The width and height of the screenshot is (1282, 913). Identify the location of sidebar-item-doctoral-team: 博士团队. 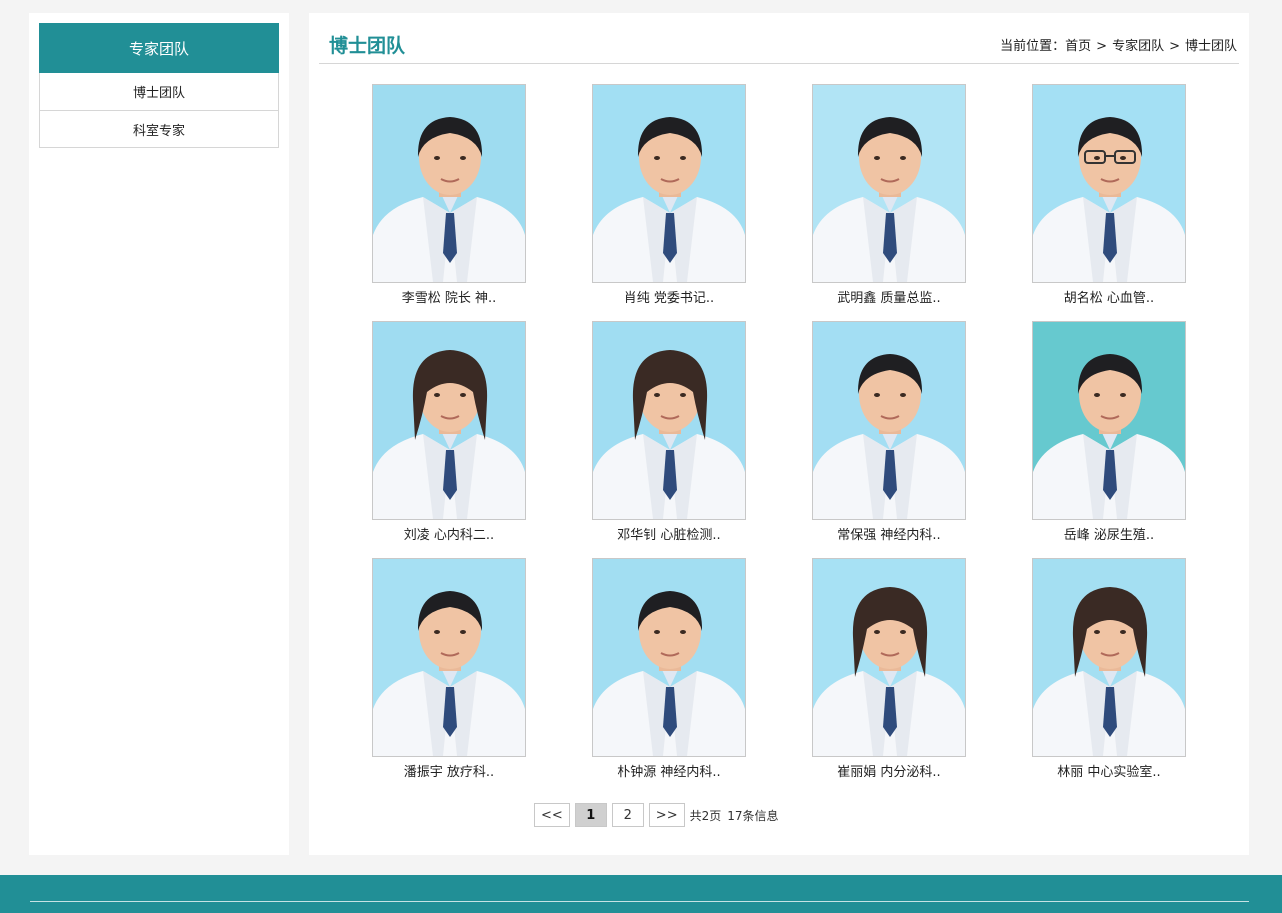
(159, 91).